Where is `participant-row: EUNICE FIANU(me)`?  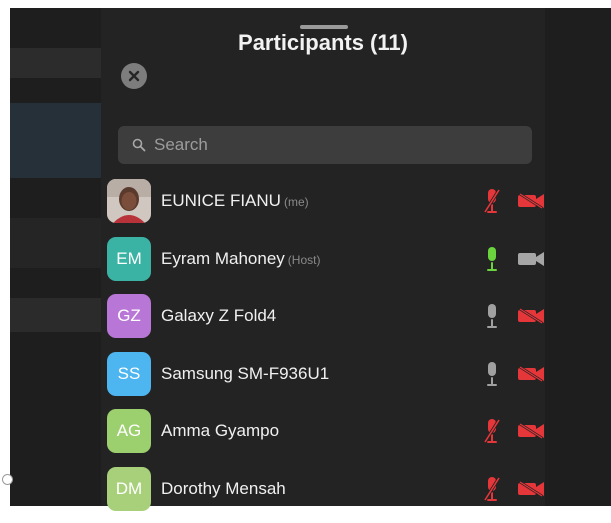
participant-row: EUNICE FIANU(me) is located at coordinates (323, 207).